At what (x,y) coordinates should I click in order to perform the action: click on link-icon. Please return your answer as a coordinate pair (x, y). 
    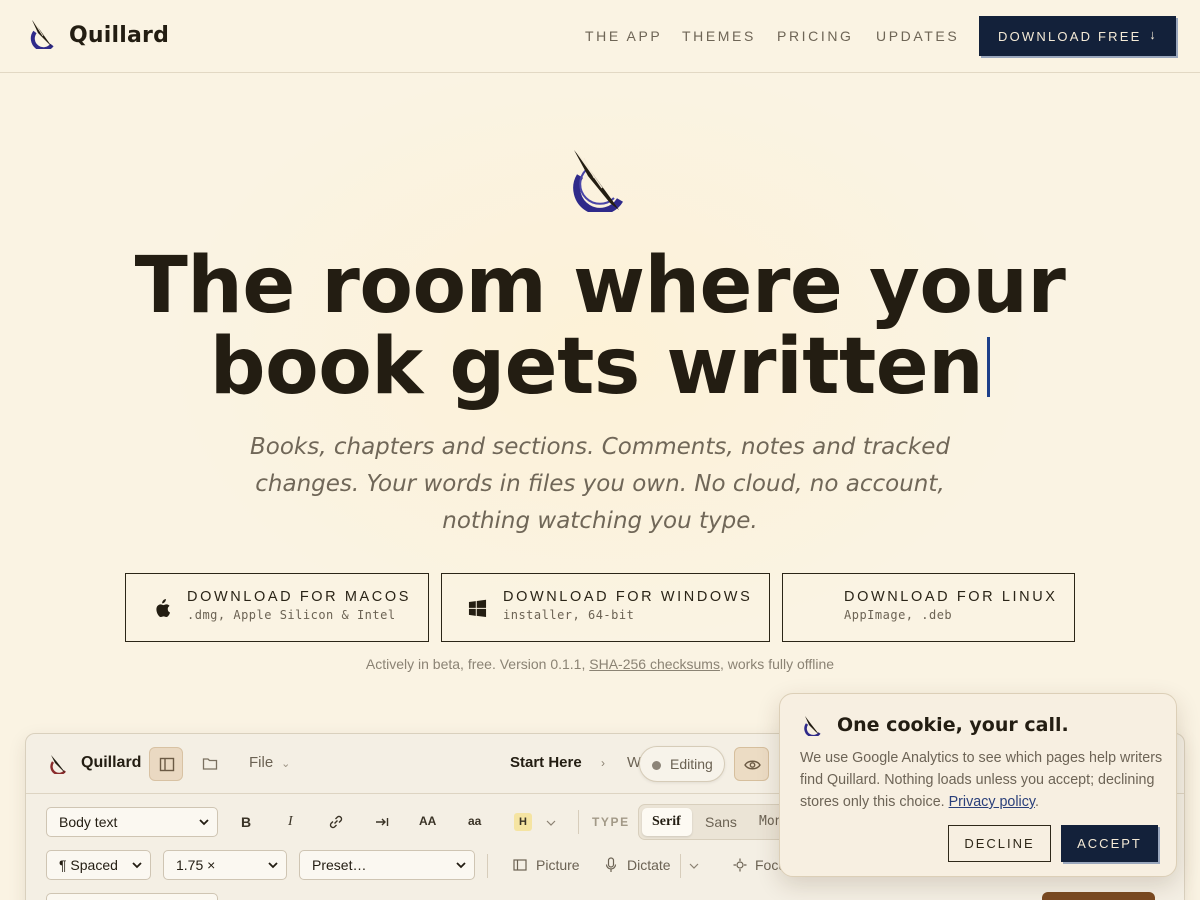
    Looking at the image, I should click on (336, 822).